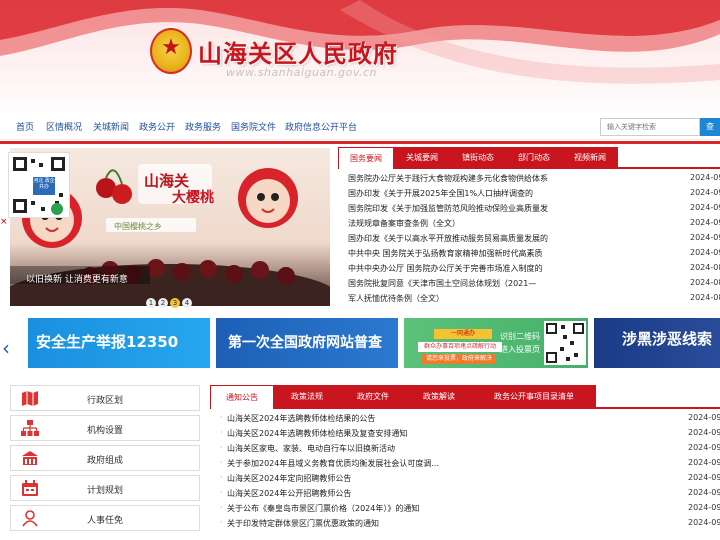 The width and height of the screenshot is (720, 540). I want to click on news-row: 国办印发《关于以高水平开放推动服务贸易高质量发展的 2024-09, so click(534, 240).